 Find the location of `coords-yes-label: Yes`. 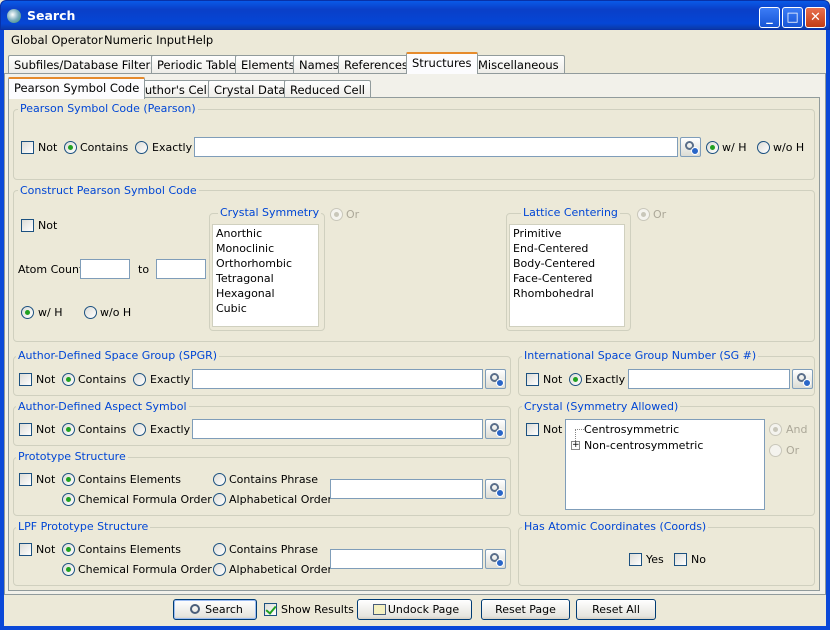

coords-yes-label: Yes is located at coordinates (655, 559).